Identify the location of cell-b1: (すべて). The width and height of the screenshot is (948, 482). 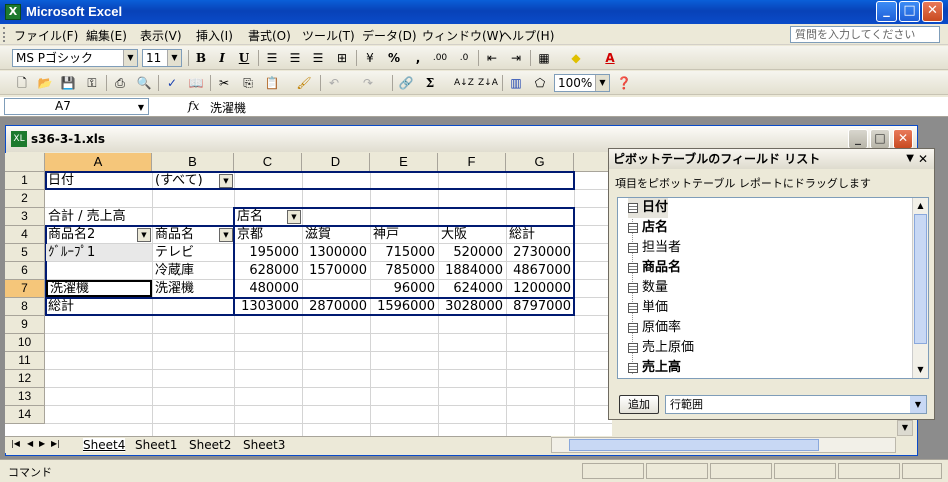
(186, 180).